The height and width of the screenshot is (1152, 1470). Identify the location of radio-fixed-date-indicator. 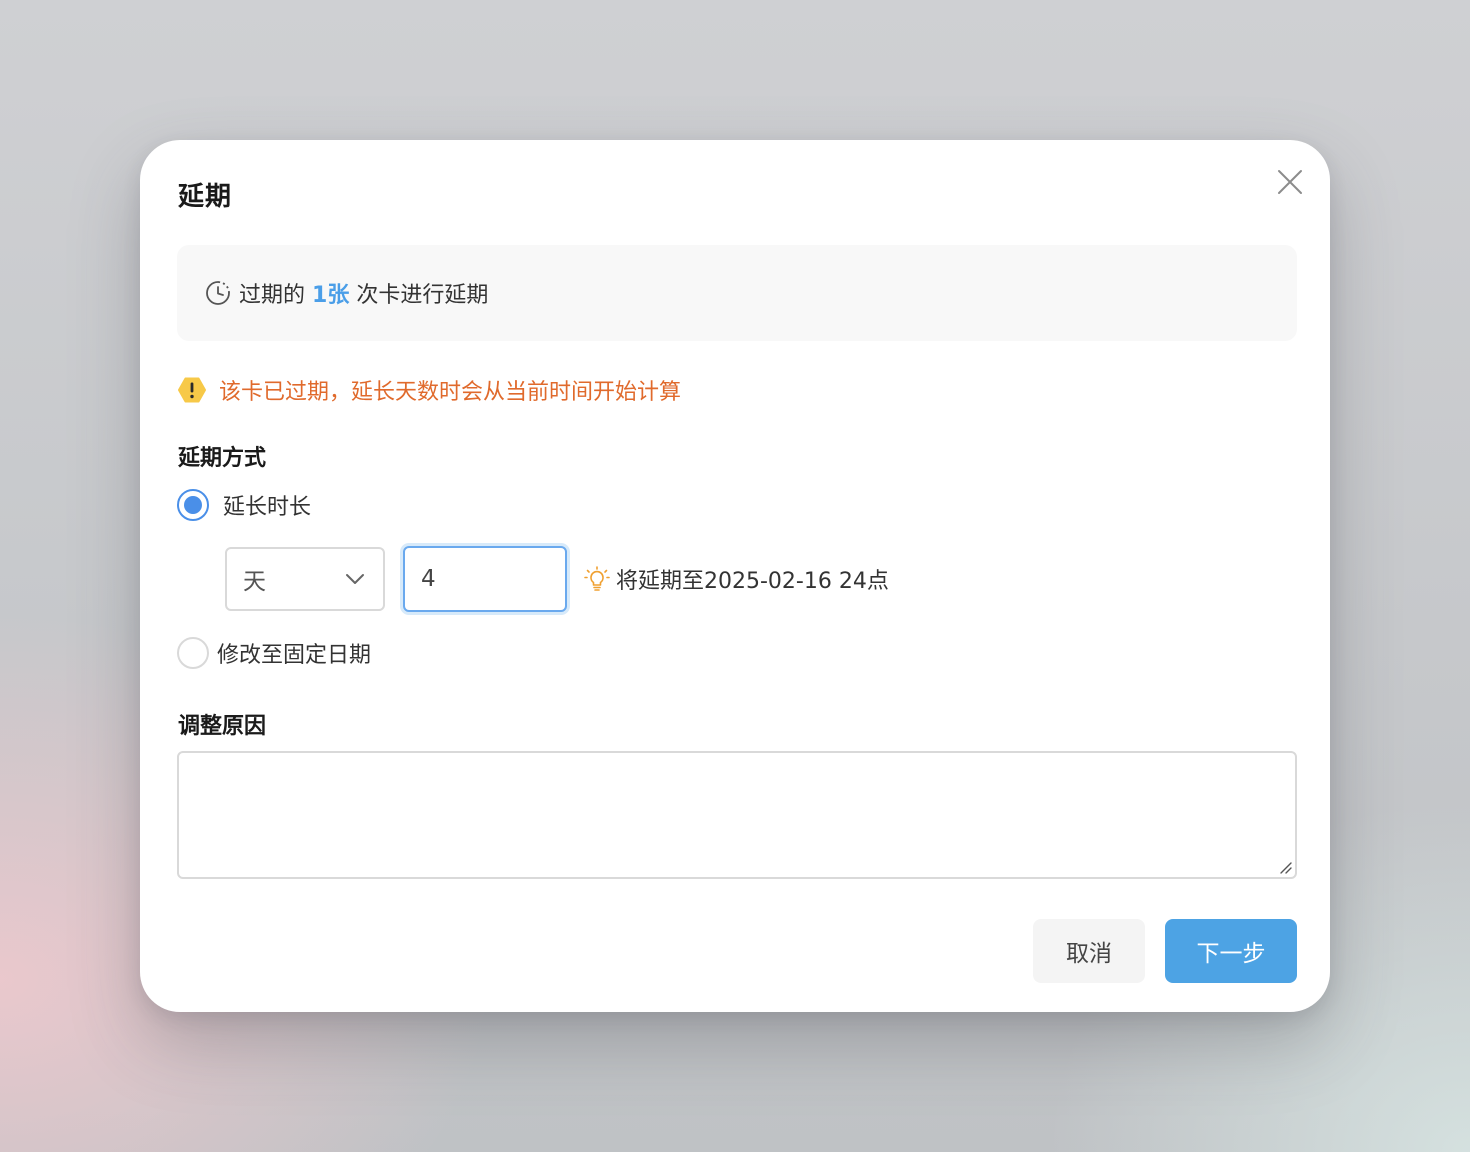
(193, 653).